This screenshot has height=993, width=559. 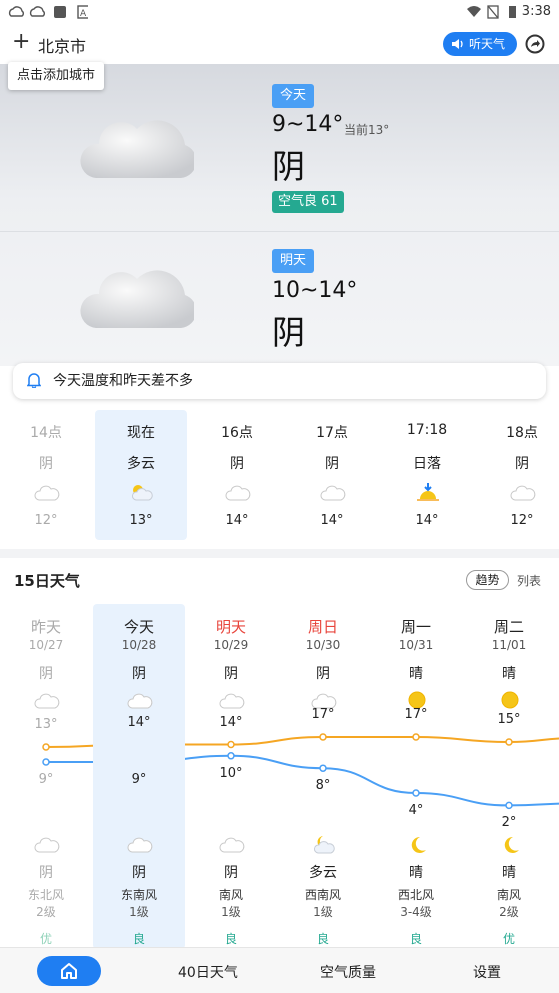 What do you see at coordinates (487, 580) in the screenshot?
I see `trend-tab: 趋势` at bounding box center [487, 580].